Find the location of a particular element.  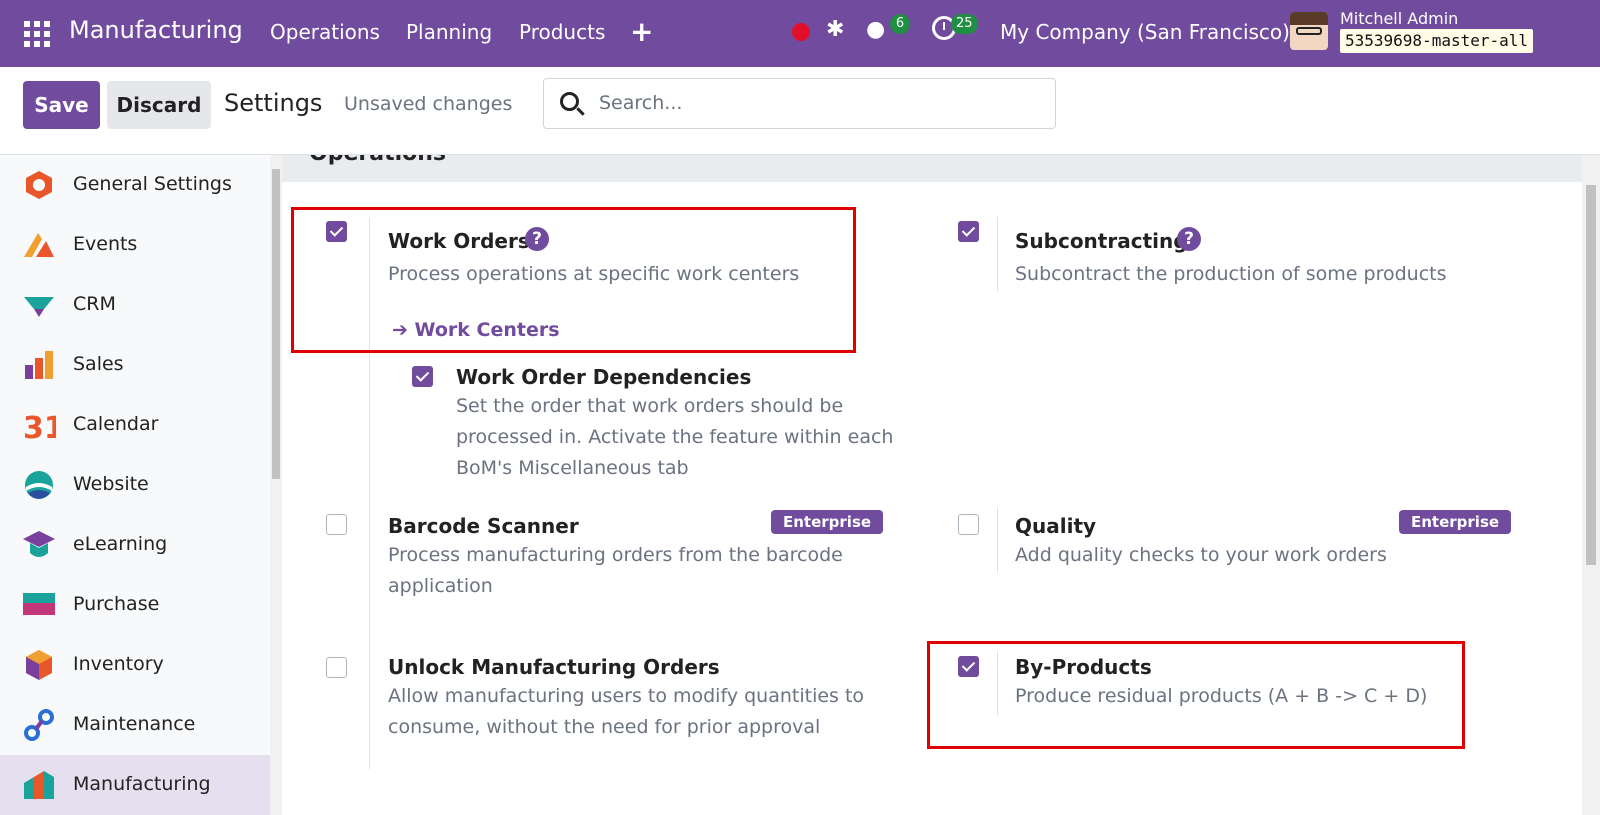

menu-planning: Planning is located at coordinates (449, 32).